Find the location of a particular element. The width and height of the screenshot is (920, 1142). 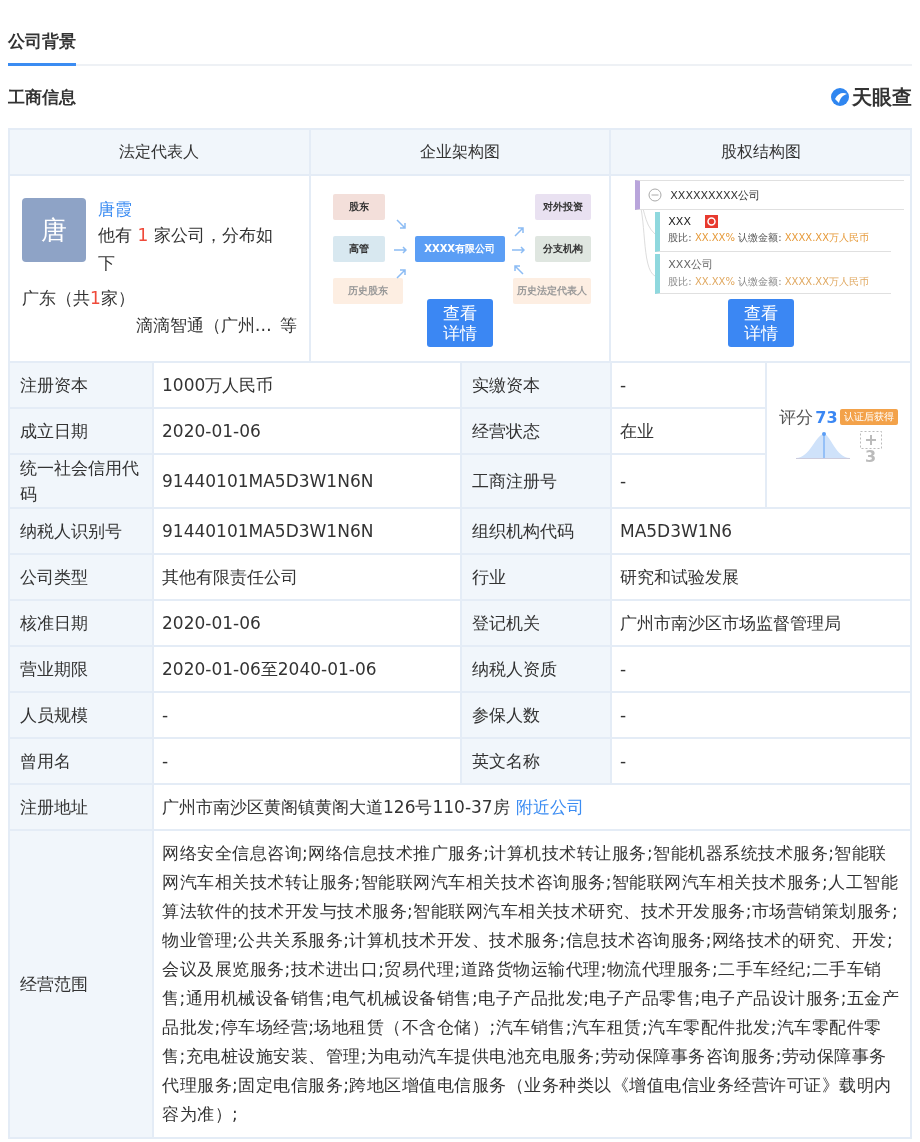

verify-badge: 认证后获得 is located at coordinates (868, 417).